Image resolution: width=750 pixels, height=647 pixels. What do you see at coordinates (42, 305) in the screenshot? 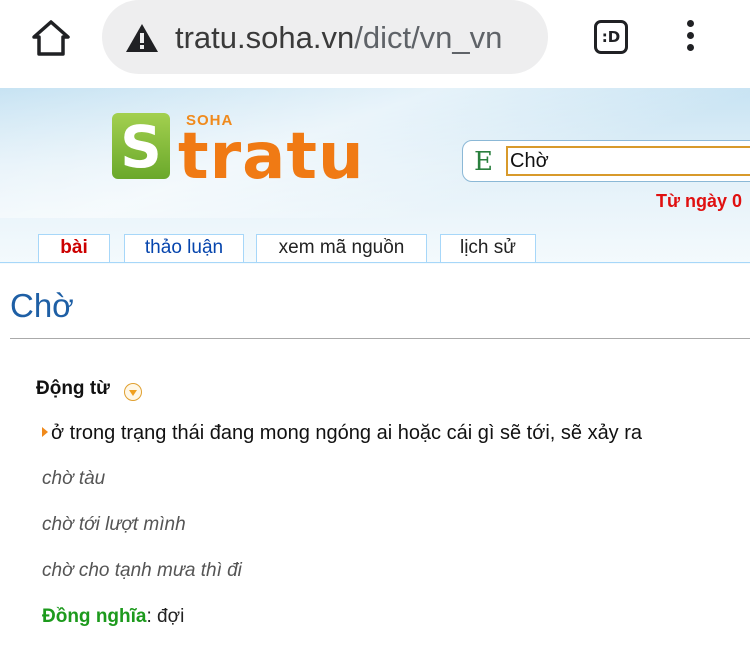
I see `page-title: Chờ` at bounding box center [42, 305].